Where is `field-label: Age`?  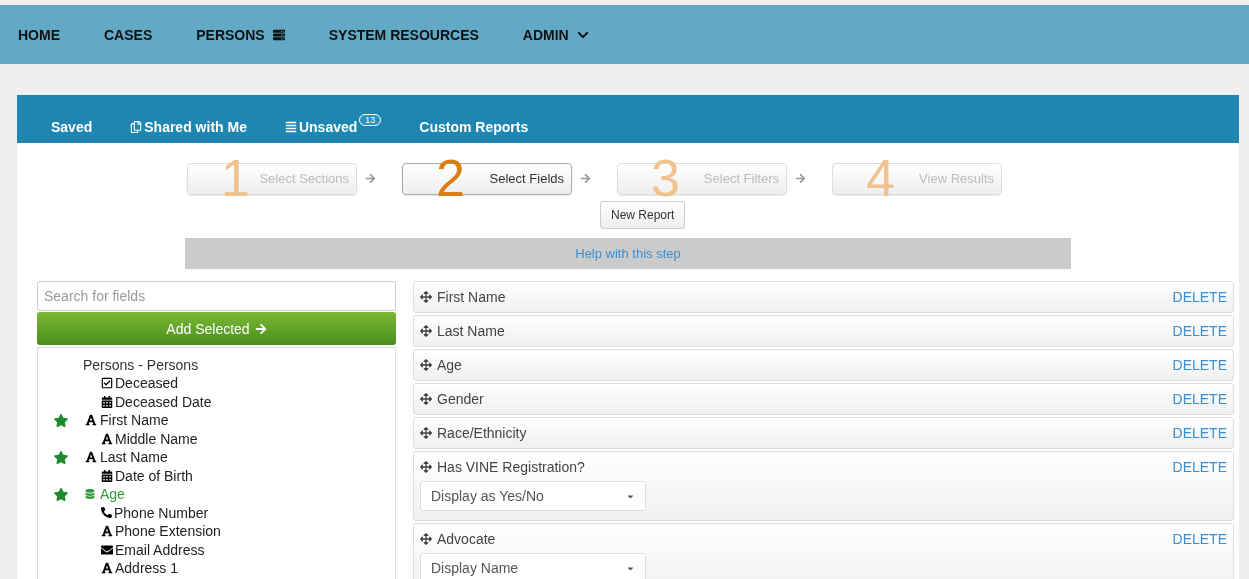
field-label: Age is located at coordinates (449, 365).